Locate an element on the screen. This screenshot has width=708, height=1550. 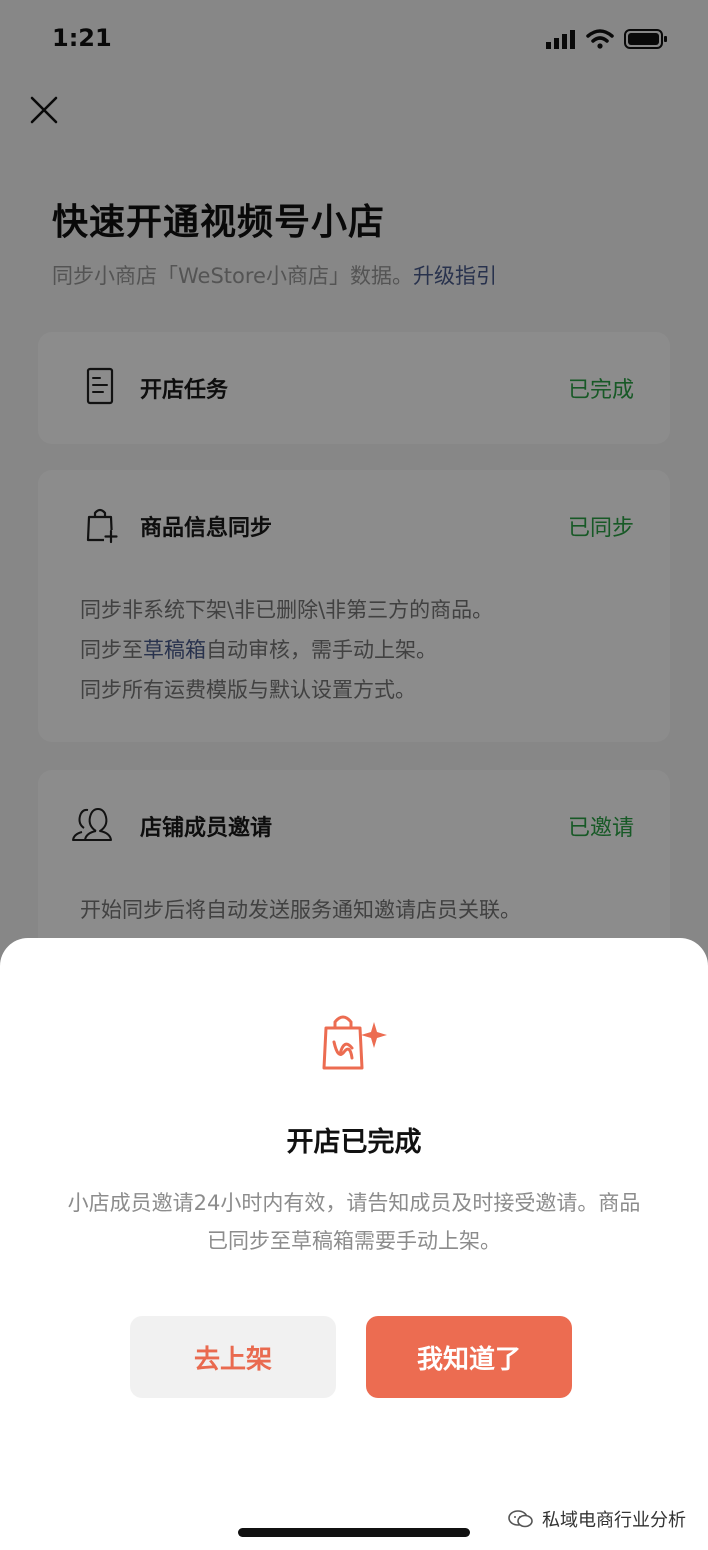
sheet-title: 开店已完成 is located at coordinates (354, 1142).